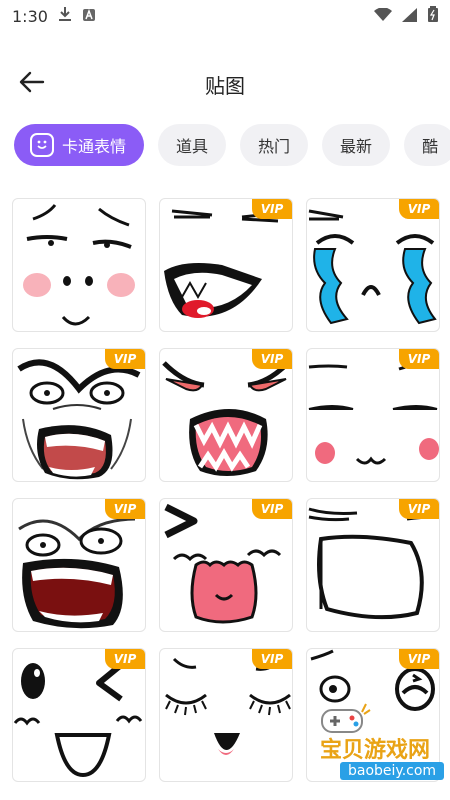  I want to click on watermark: 宝贝游戏网 baobeiy.com, so click(365, 745).